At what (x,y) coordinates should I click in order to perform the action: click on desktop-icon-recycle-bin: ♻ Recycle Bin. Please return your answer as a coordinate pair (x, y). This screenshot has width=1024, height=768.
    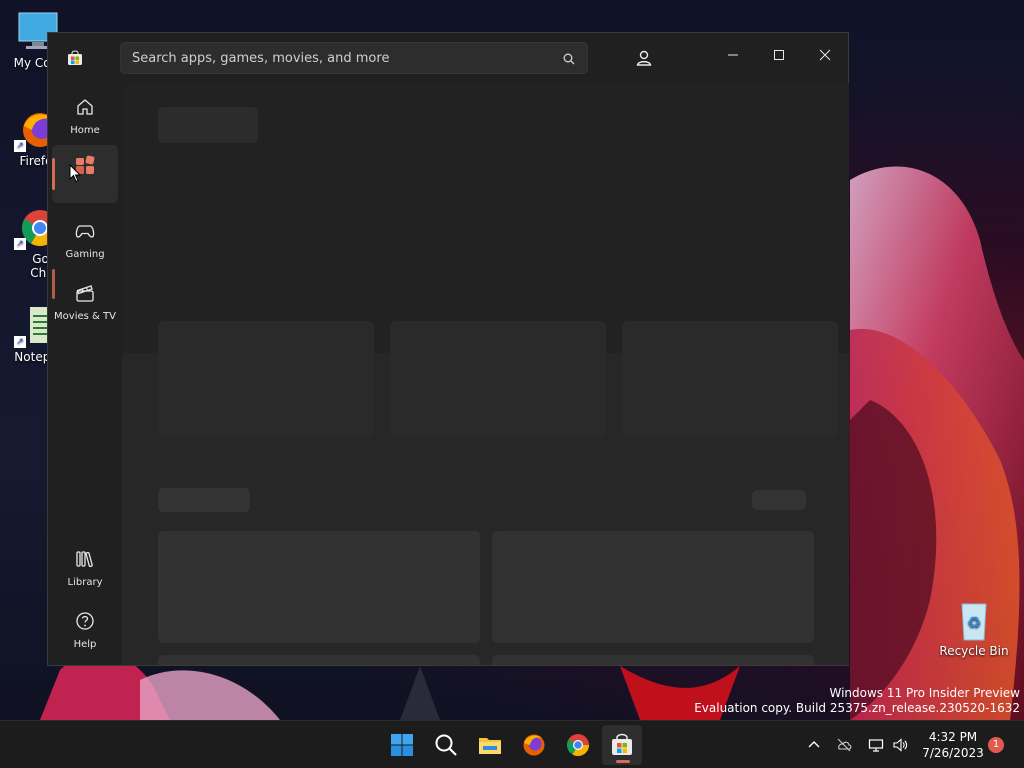
    Looking at the image, I should click on (974, 628).